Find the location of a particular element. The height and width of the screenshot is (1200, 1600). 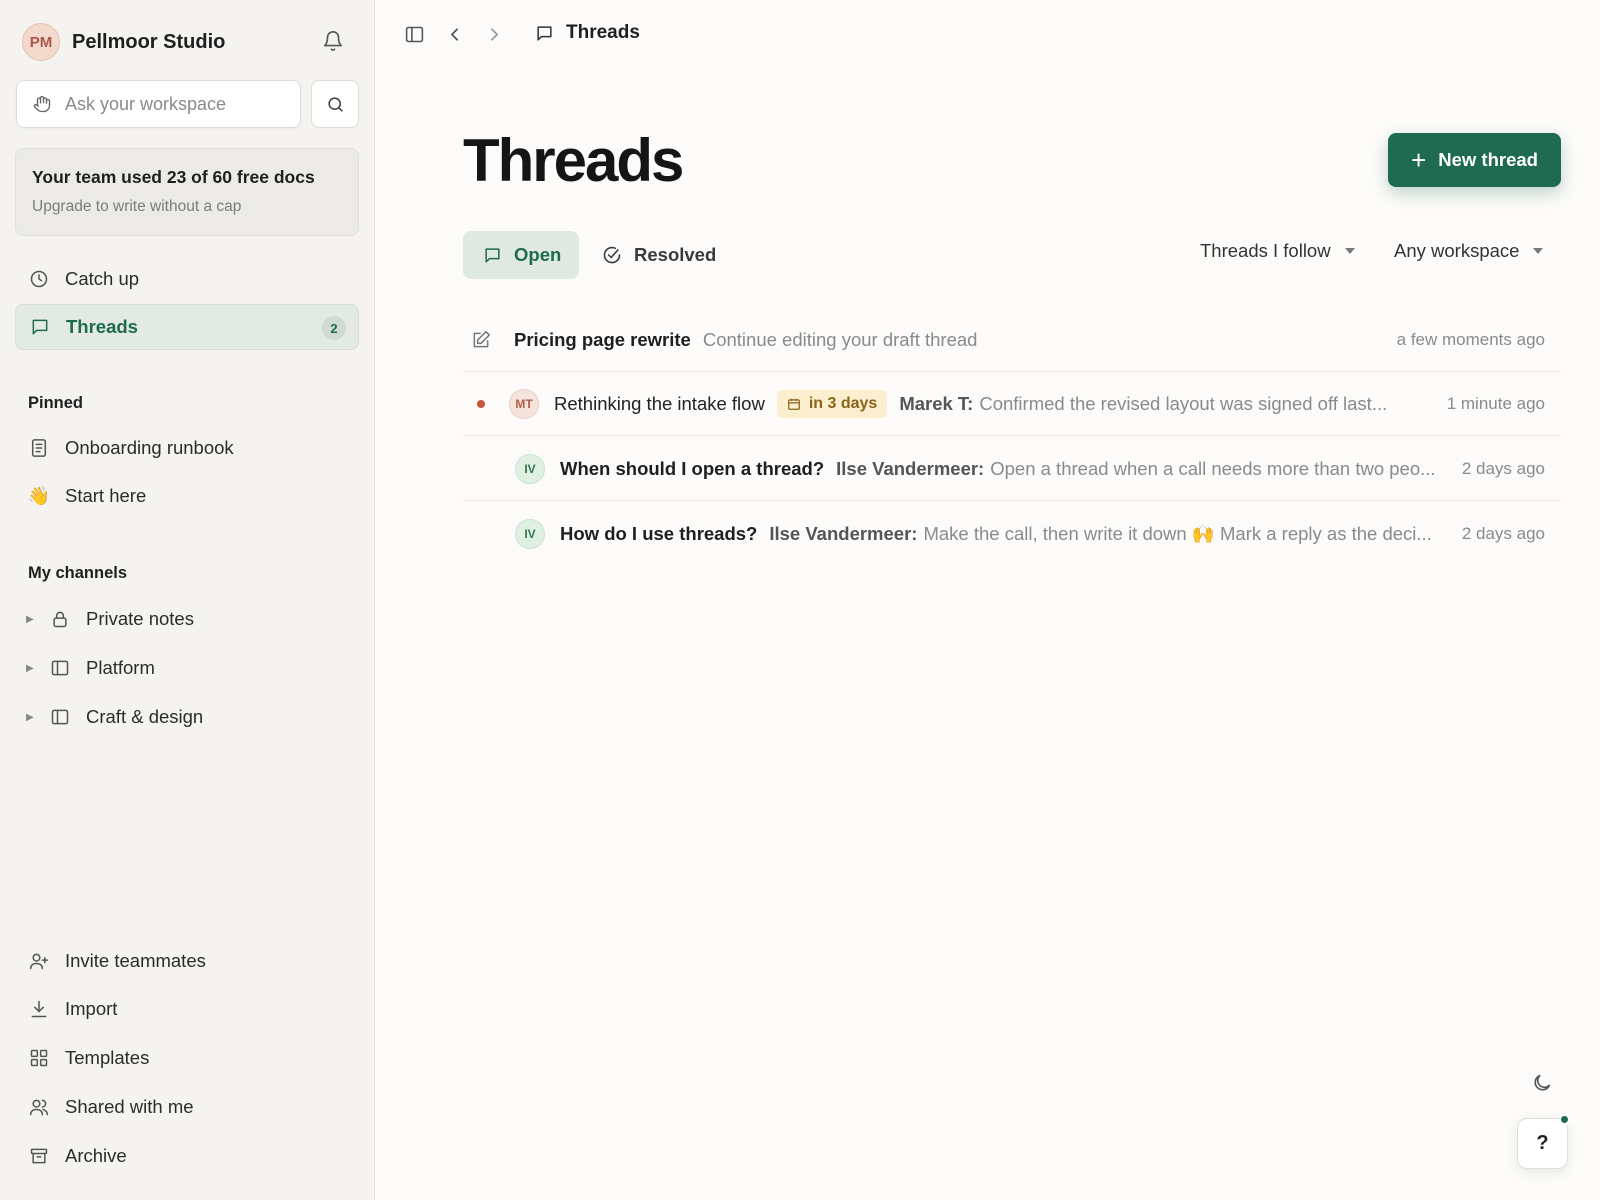

help-notification-dot is located at coordinates (1564, 1119).